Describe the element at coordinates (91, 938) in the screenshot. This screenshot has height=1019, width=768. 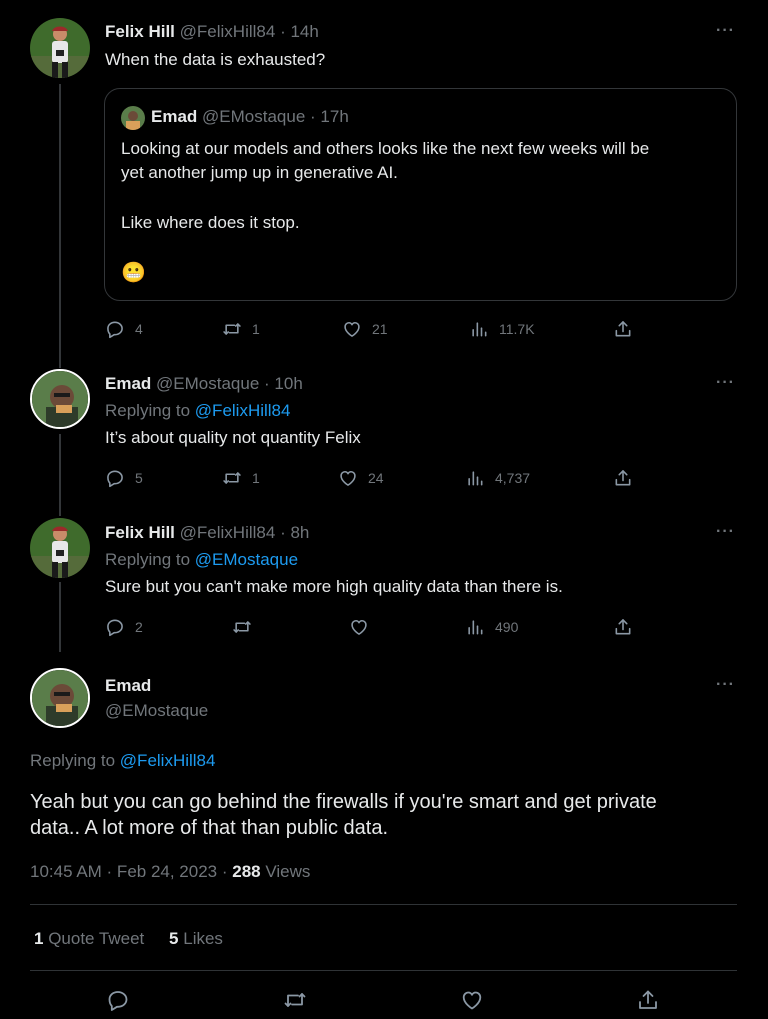
I see `quote-tweets-link: 1 Quote Tweet` at that location.